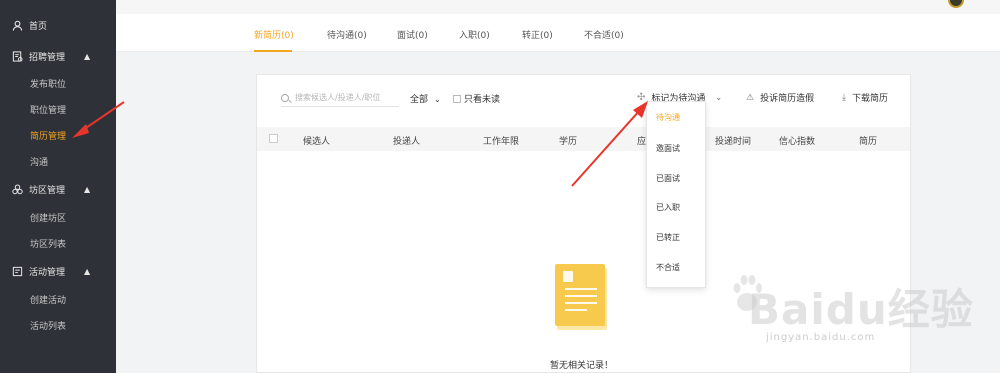 This screenshot has width=1000, height=373. What do you see at coordinates (558, 7) in the screenshot?
I see `top-header` at bounding box center [558, 7].